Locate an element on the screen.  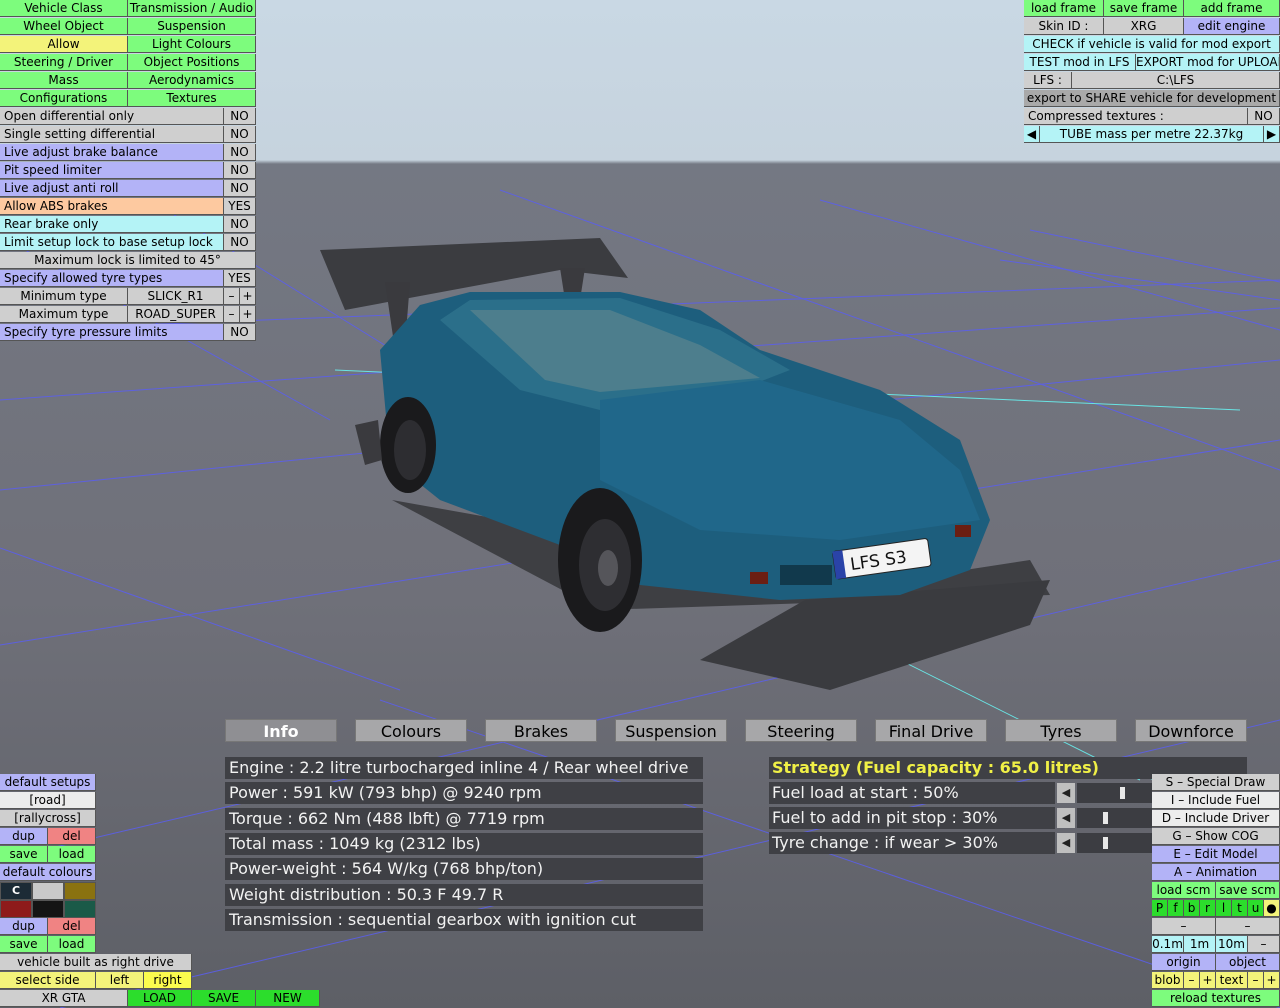
menu-allow: Allow is located at coordinates (64, 44).